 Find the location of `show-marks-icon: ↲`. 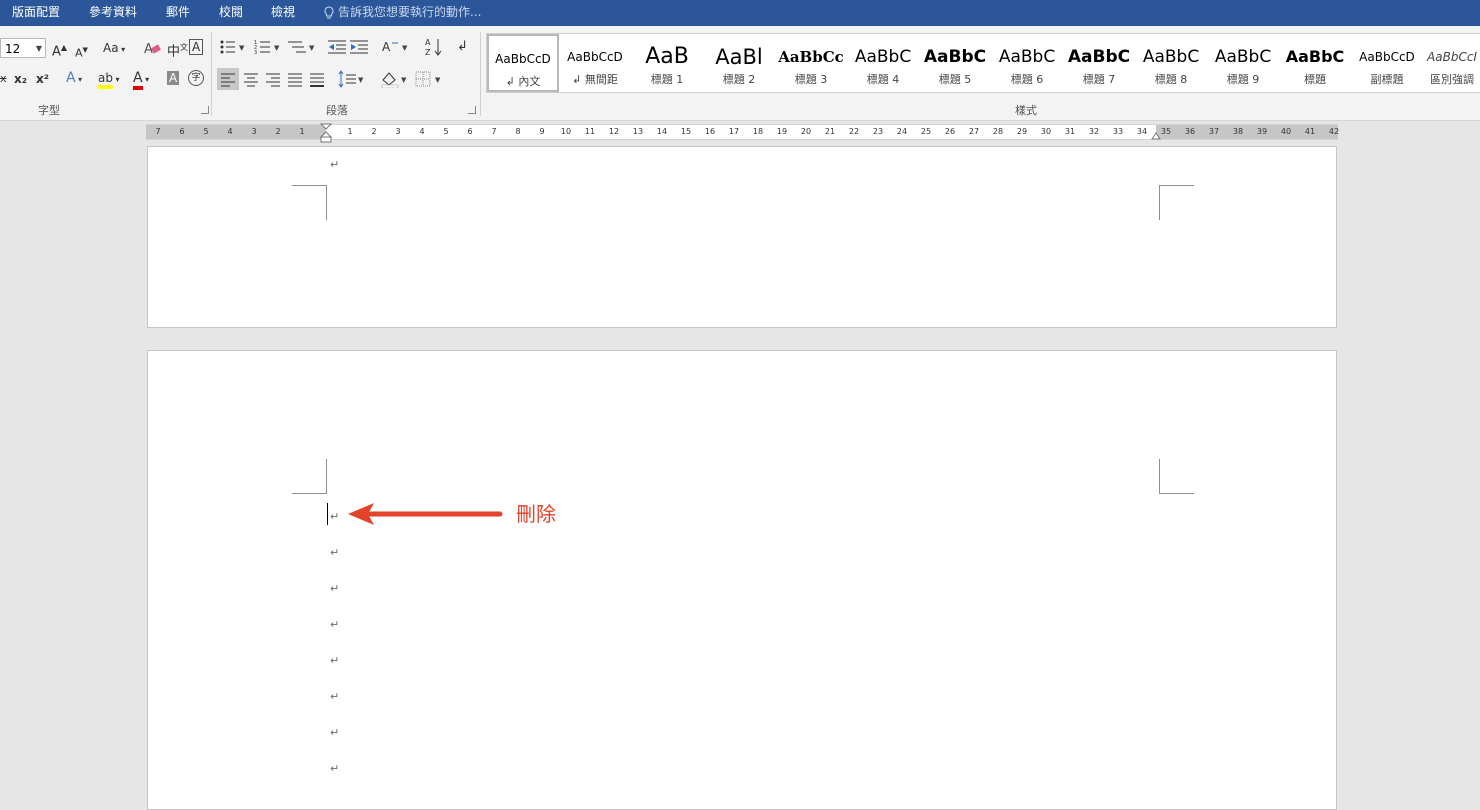

show-marks-icon: ↲ is located at coordinates (462, 47).